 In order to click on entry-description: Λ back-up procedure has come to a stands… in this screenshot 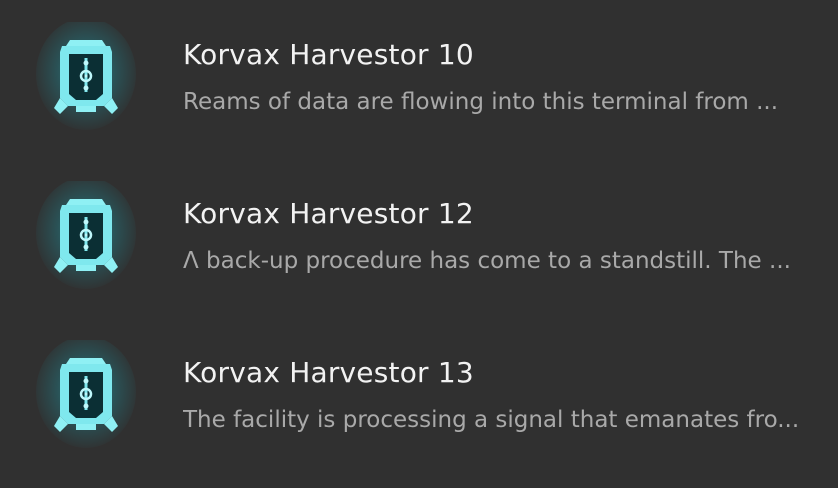, I will do `click(487, 261)`.